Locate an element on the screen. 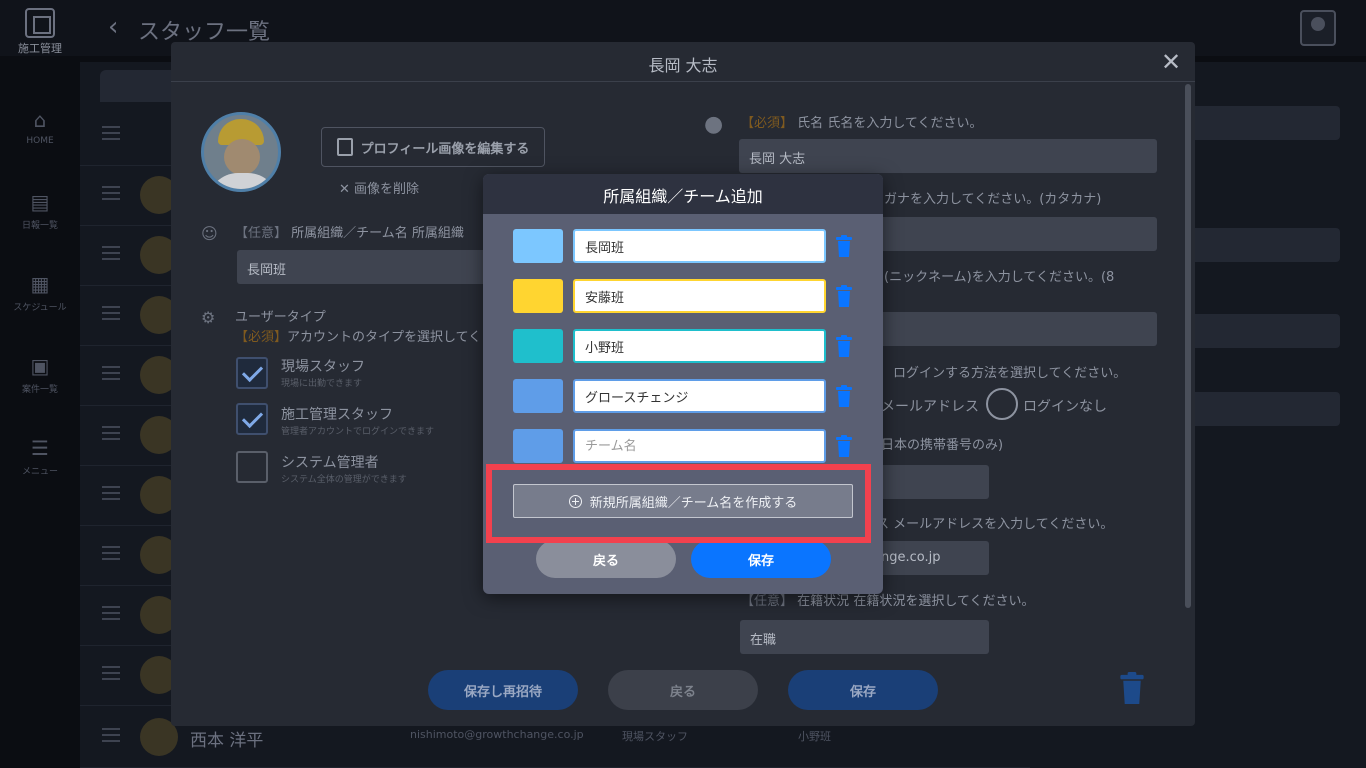 The height and width of the screenshot is (768, 1366). nav-item-projects: ▣ 案件一覧 is located at coordinates (40, 374).